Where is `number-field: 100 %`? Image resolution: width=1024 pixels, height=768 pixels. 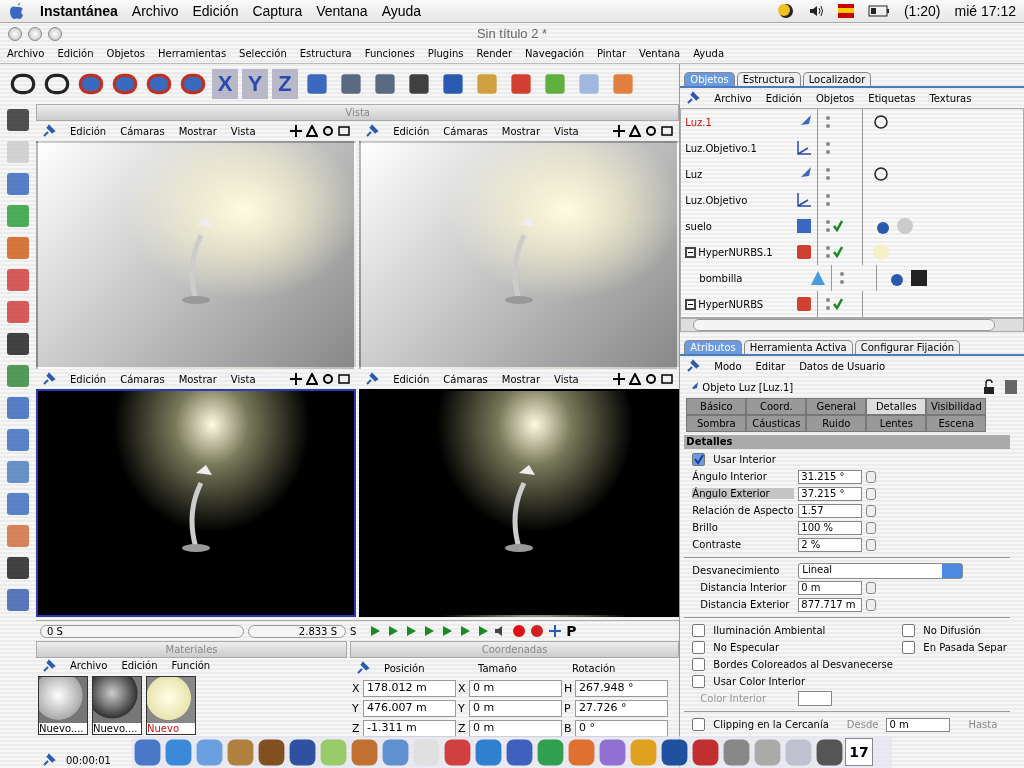 number-field: 100 % is located at coordinates (830, 527).